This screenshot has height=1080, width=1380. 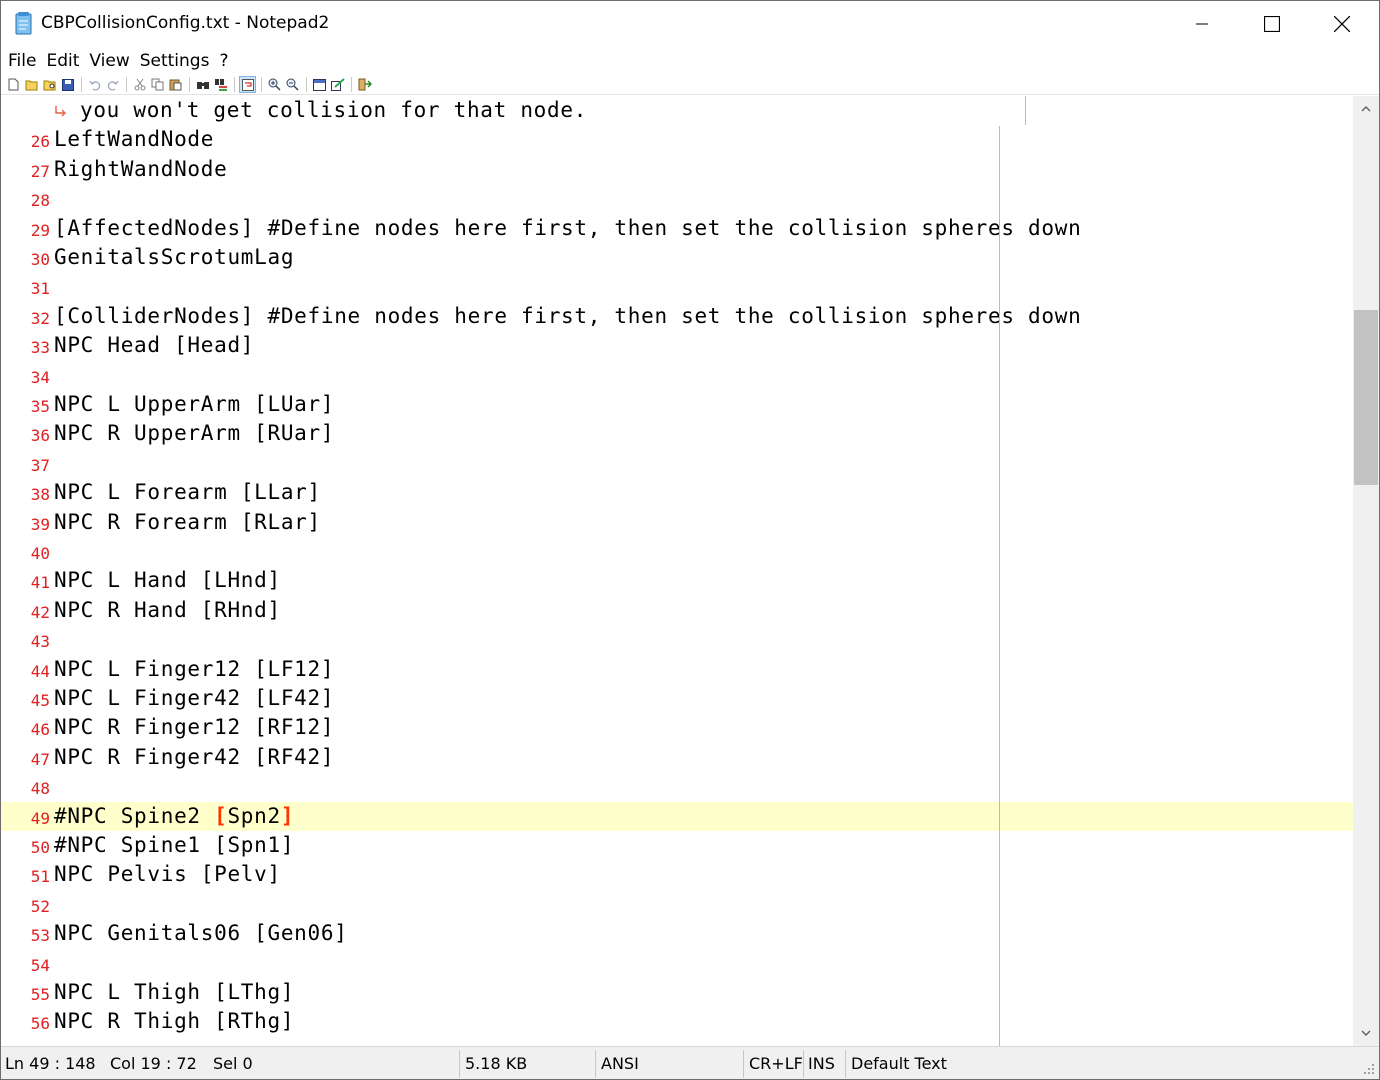 What do you see at coordinates (157, 84) in the screenshot?
I see `copy-button` at bounding box center [157, 84].